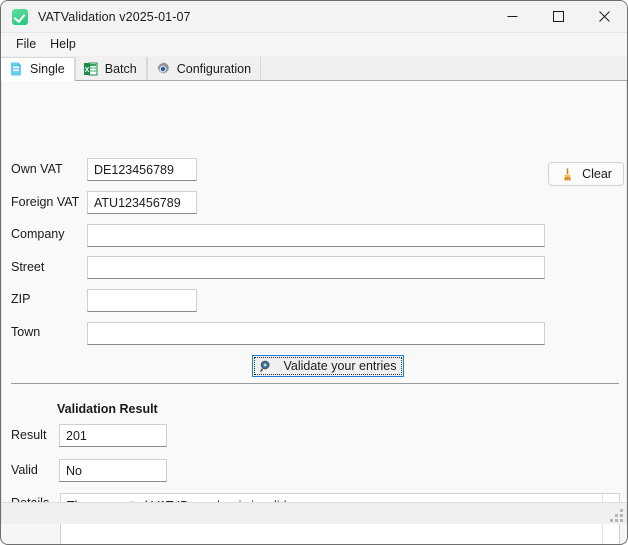 The image size is (628, 545). Describe the element at coordinates (315, 383) in the screenshot. I see `section-divider` at that location.